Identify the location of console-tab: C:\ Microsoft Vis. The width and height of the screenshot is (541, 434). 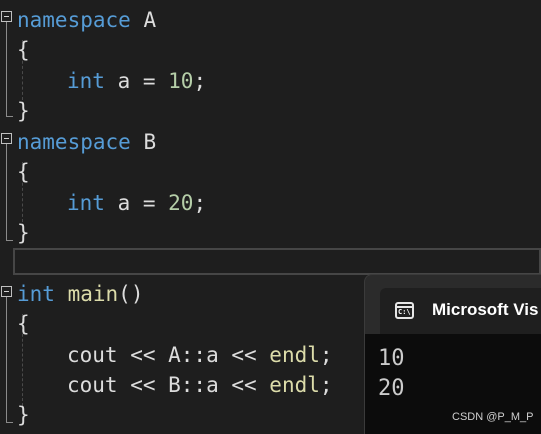
(460, 311).